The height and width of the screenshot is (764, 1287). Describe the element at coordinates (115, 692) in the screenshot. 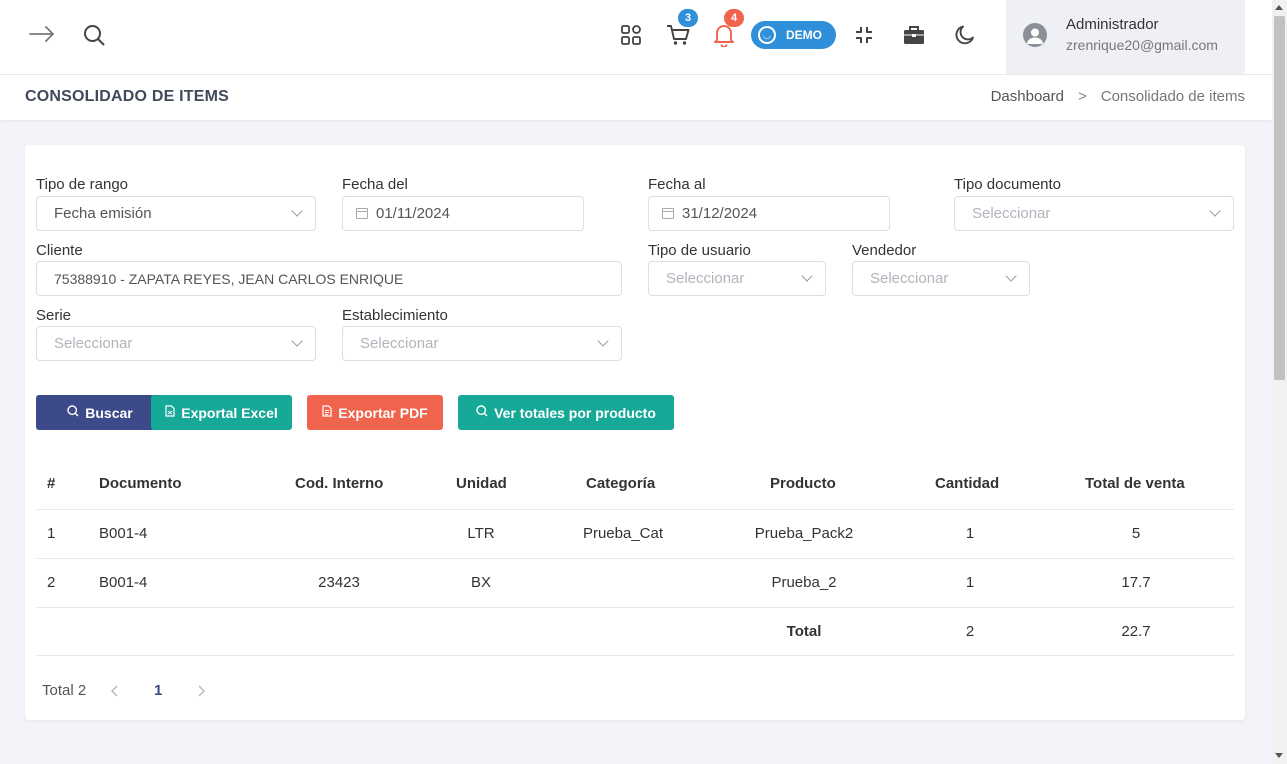

I see `prev-page-icon` at that location.